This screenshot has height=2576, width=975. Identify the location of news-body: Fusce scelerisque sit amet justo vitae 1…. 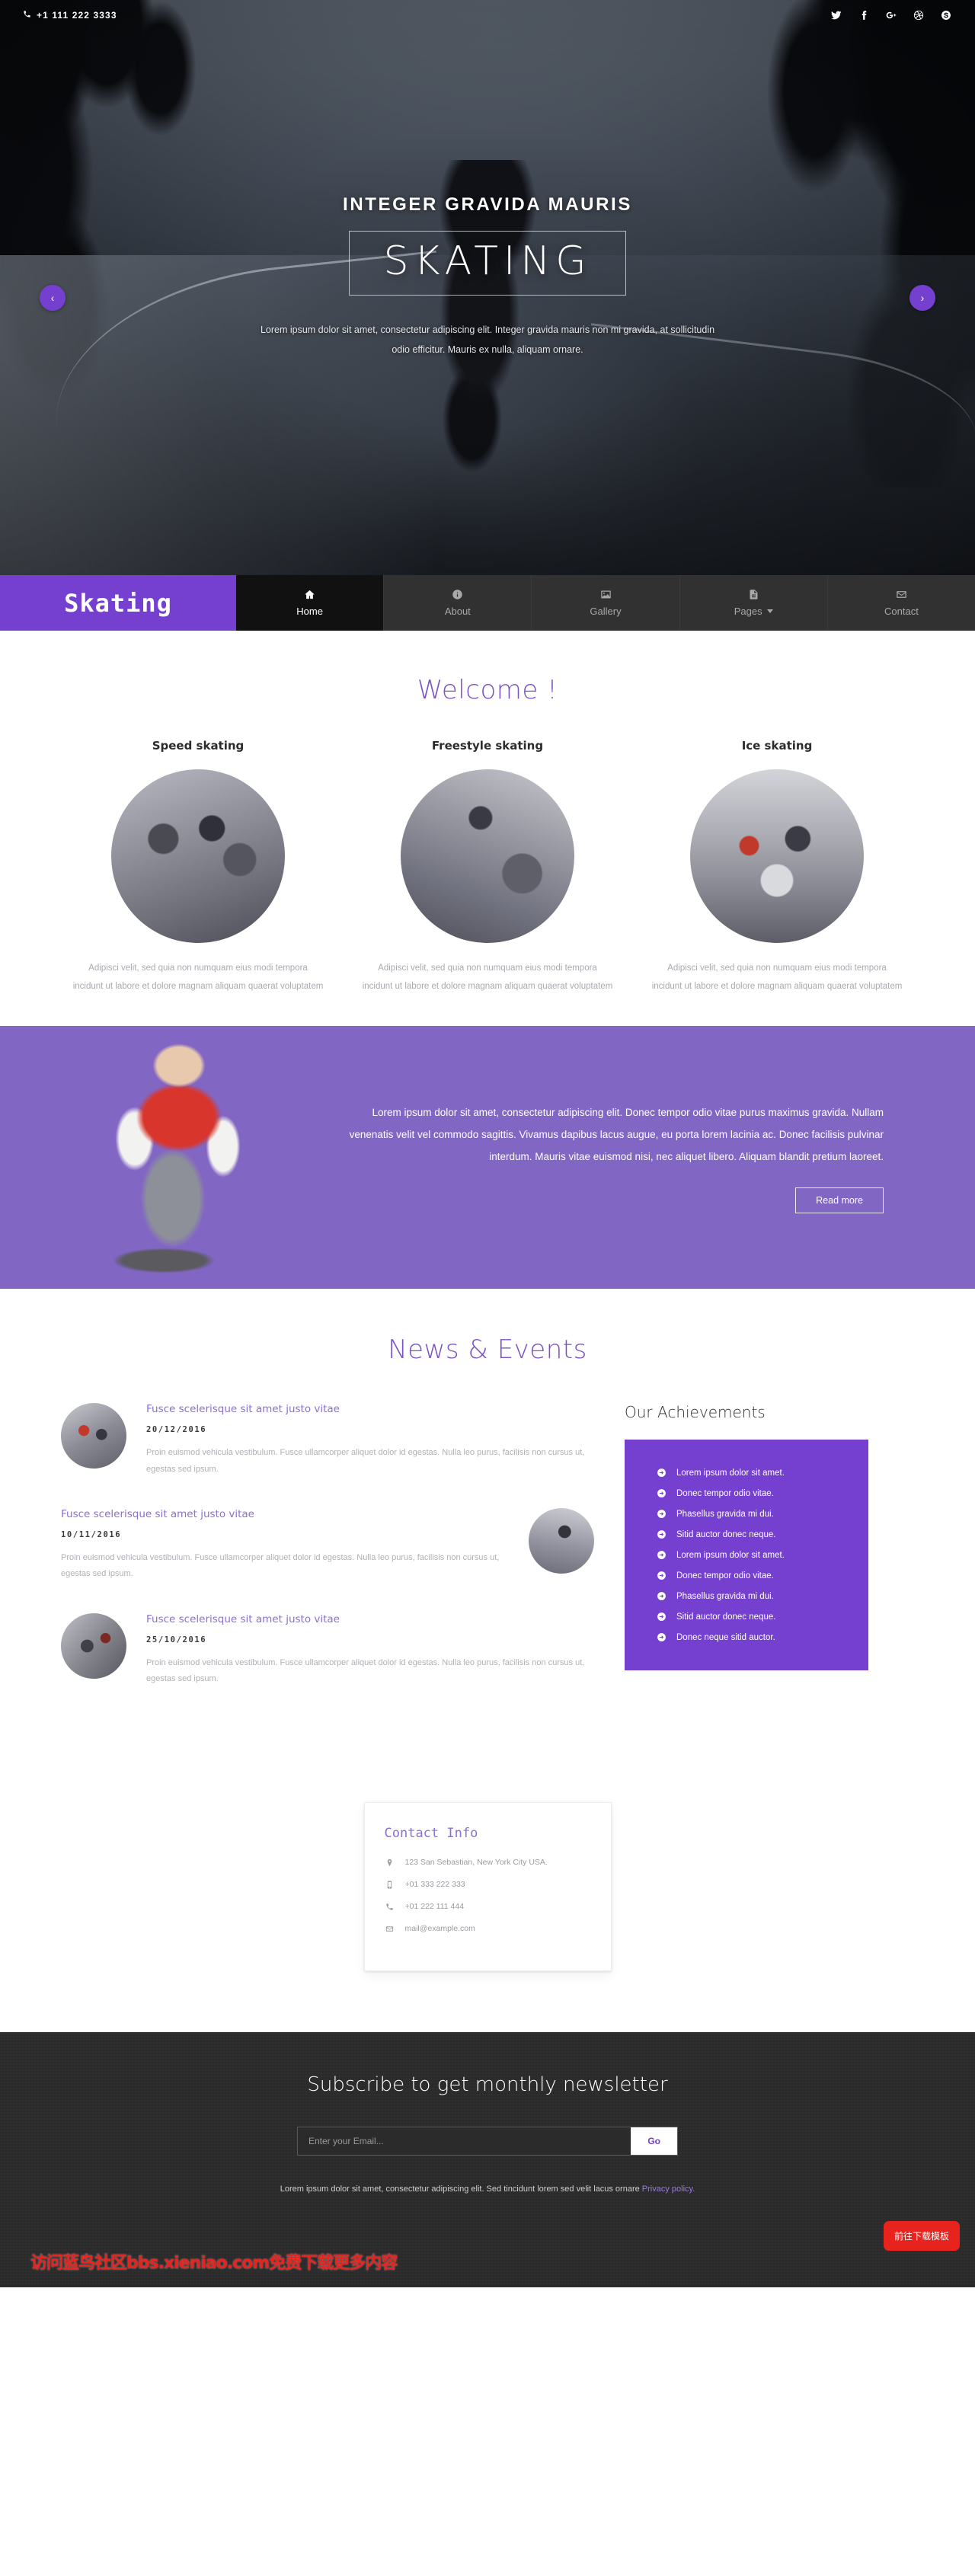
(285, 1546).